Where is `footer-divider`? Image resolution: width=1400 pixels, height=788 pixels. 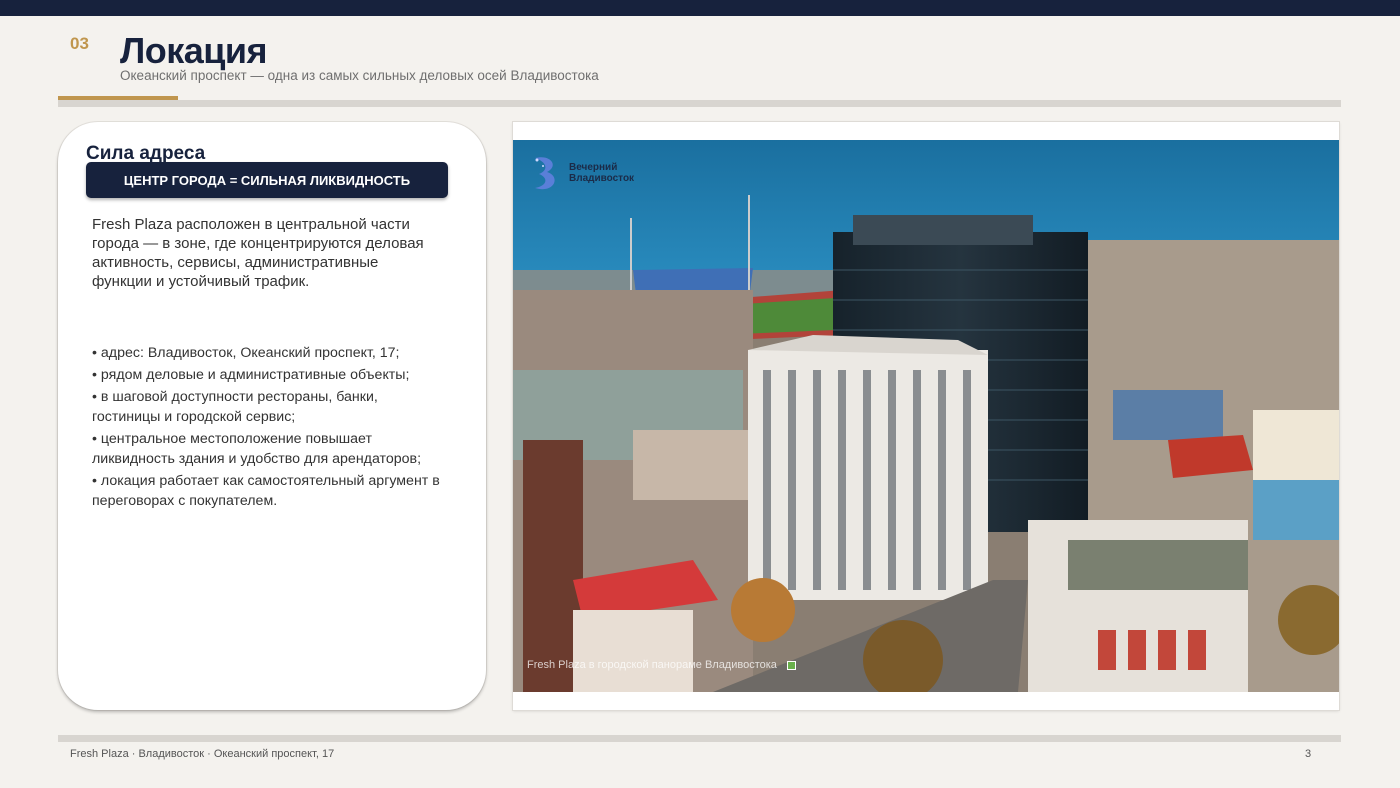 footer-divider is located at coordinates (699, 738).